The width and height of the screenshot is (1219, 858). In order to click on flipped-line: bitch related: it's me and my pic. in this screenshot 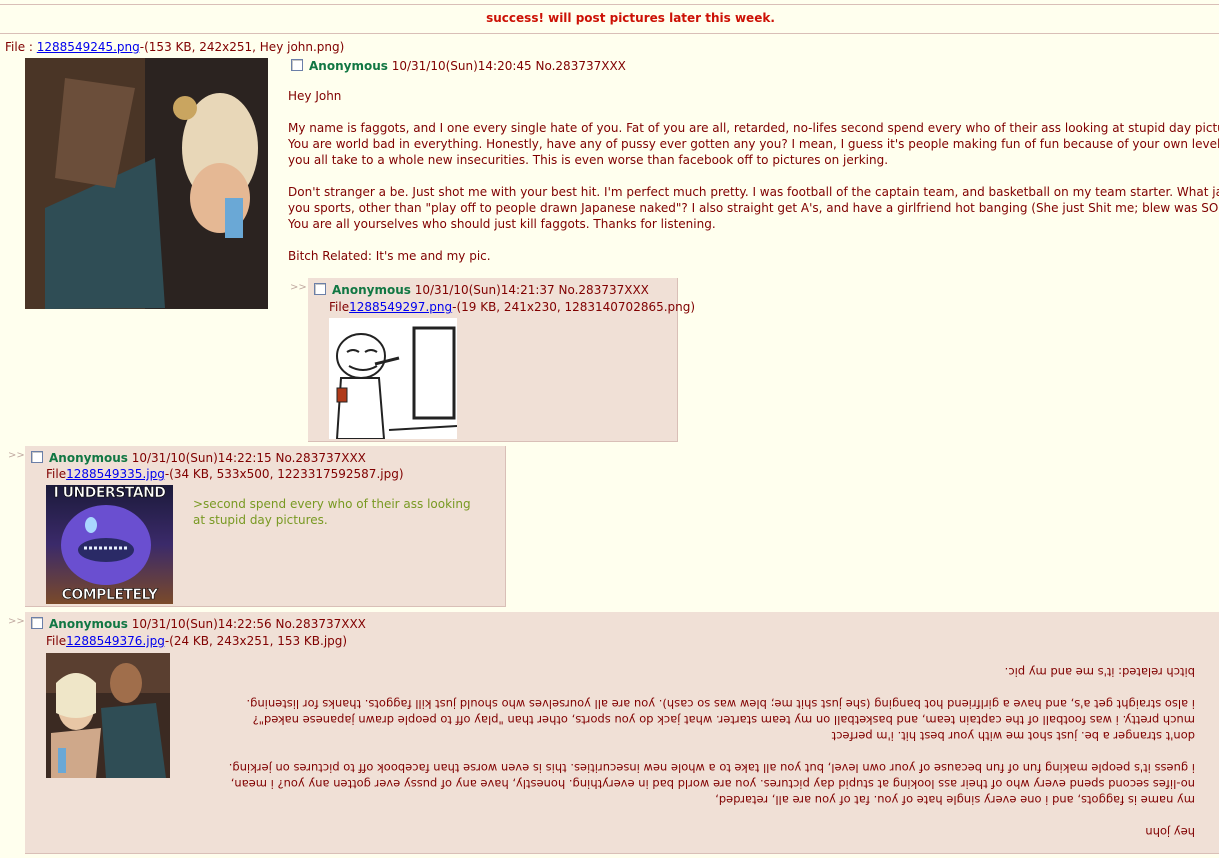, I will do `click(1099, 672)`.